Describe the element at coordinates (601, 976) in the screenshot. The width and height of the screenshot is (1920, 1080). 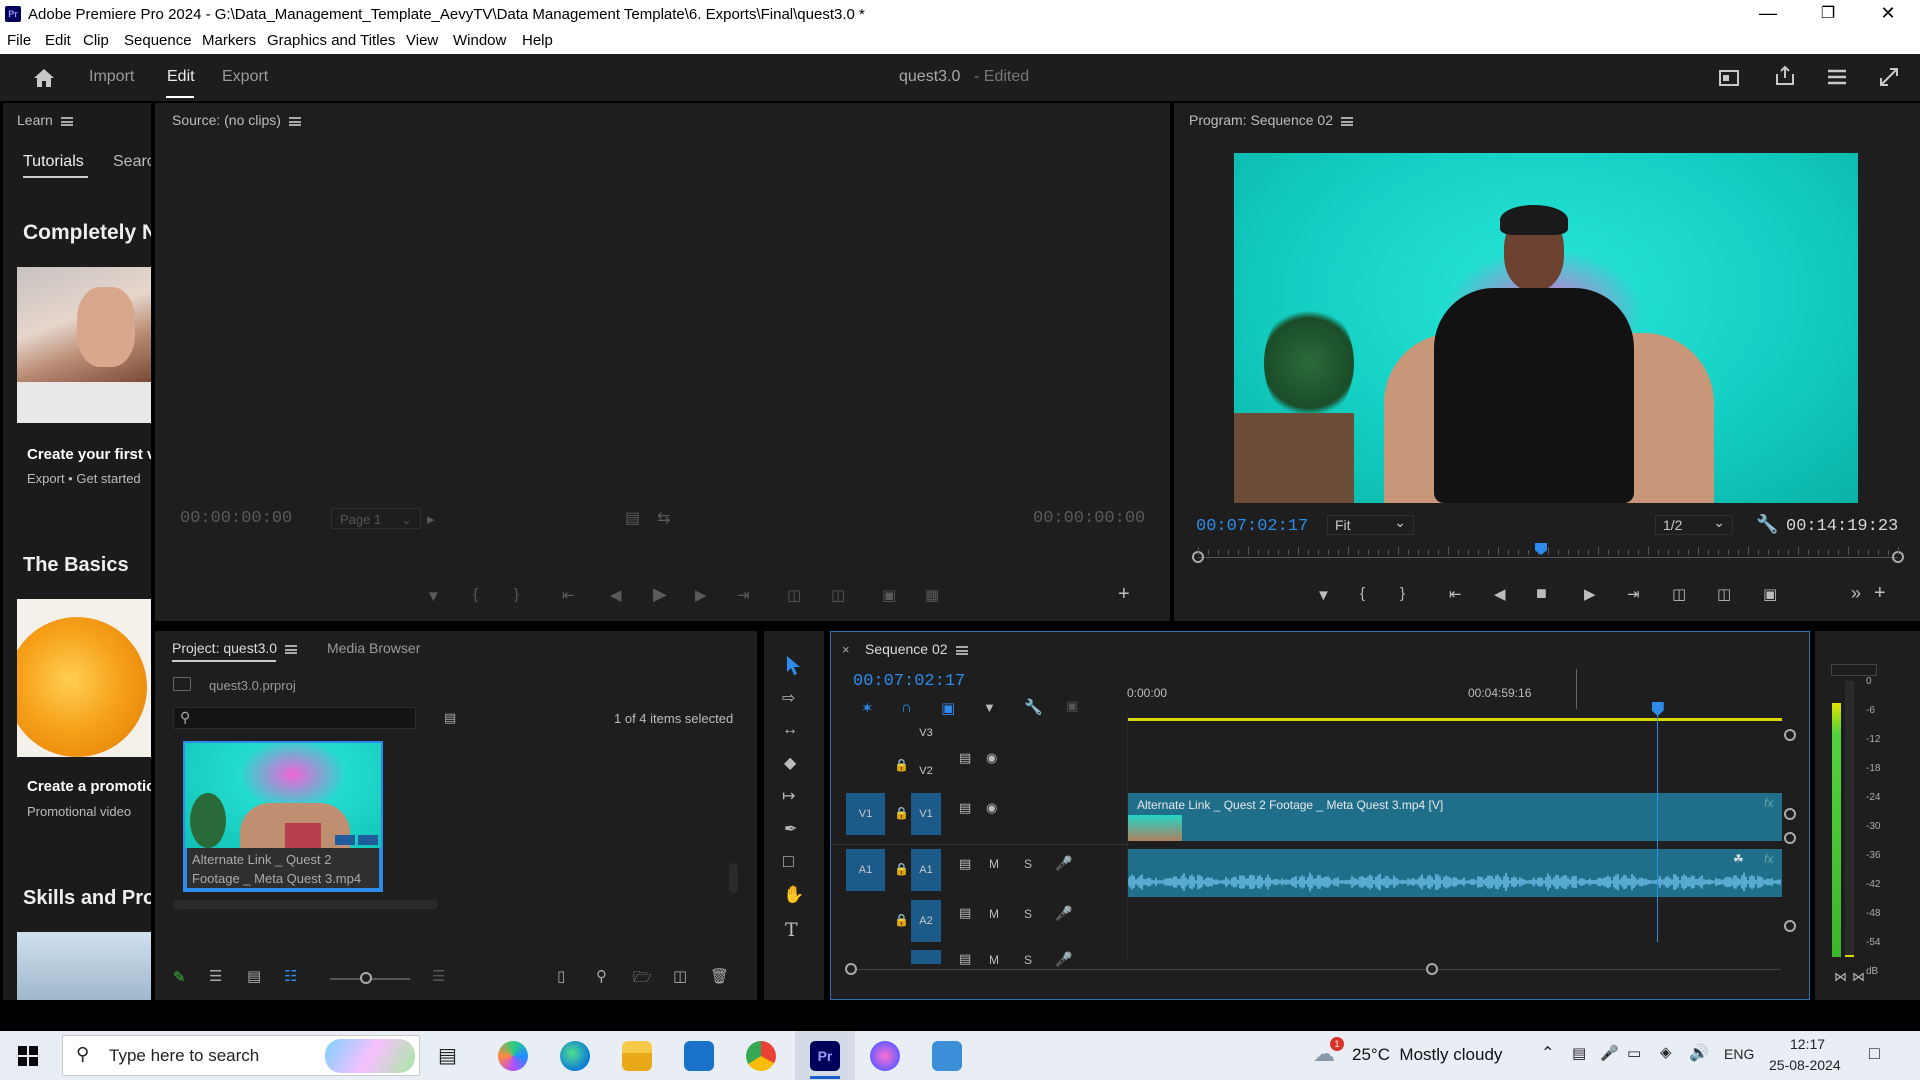
I see `find-icon: ⚲` at that location.